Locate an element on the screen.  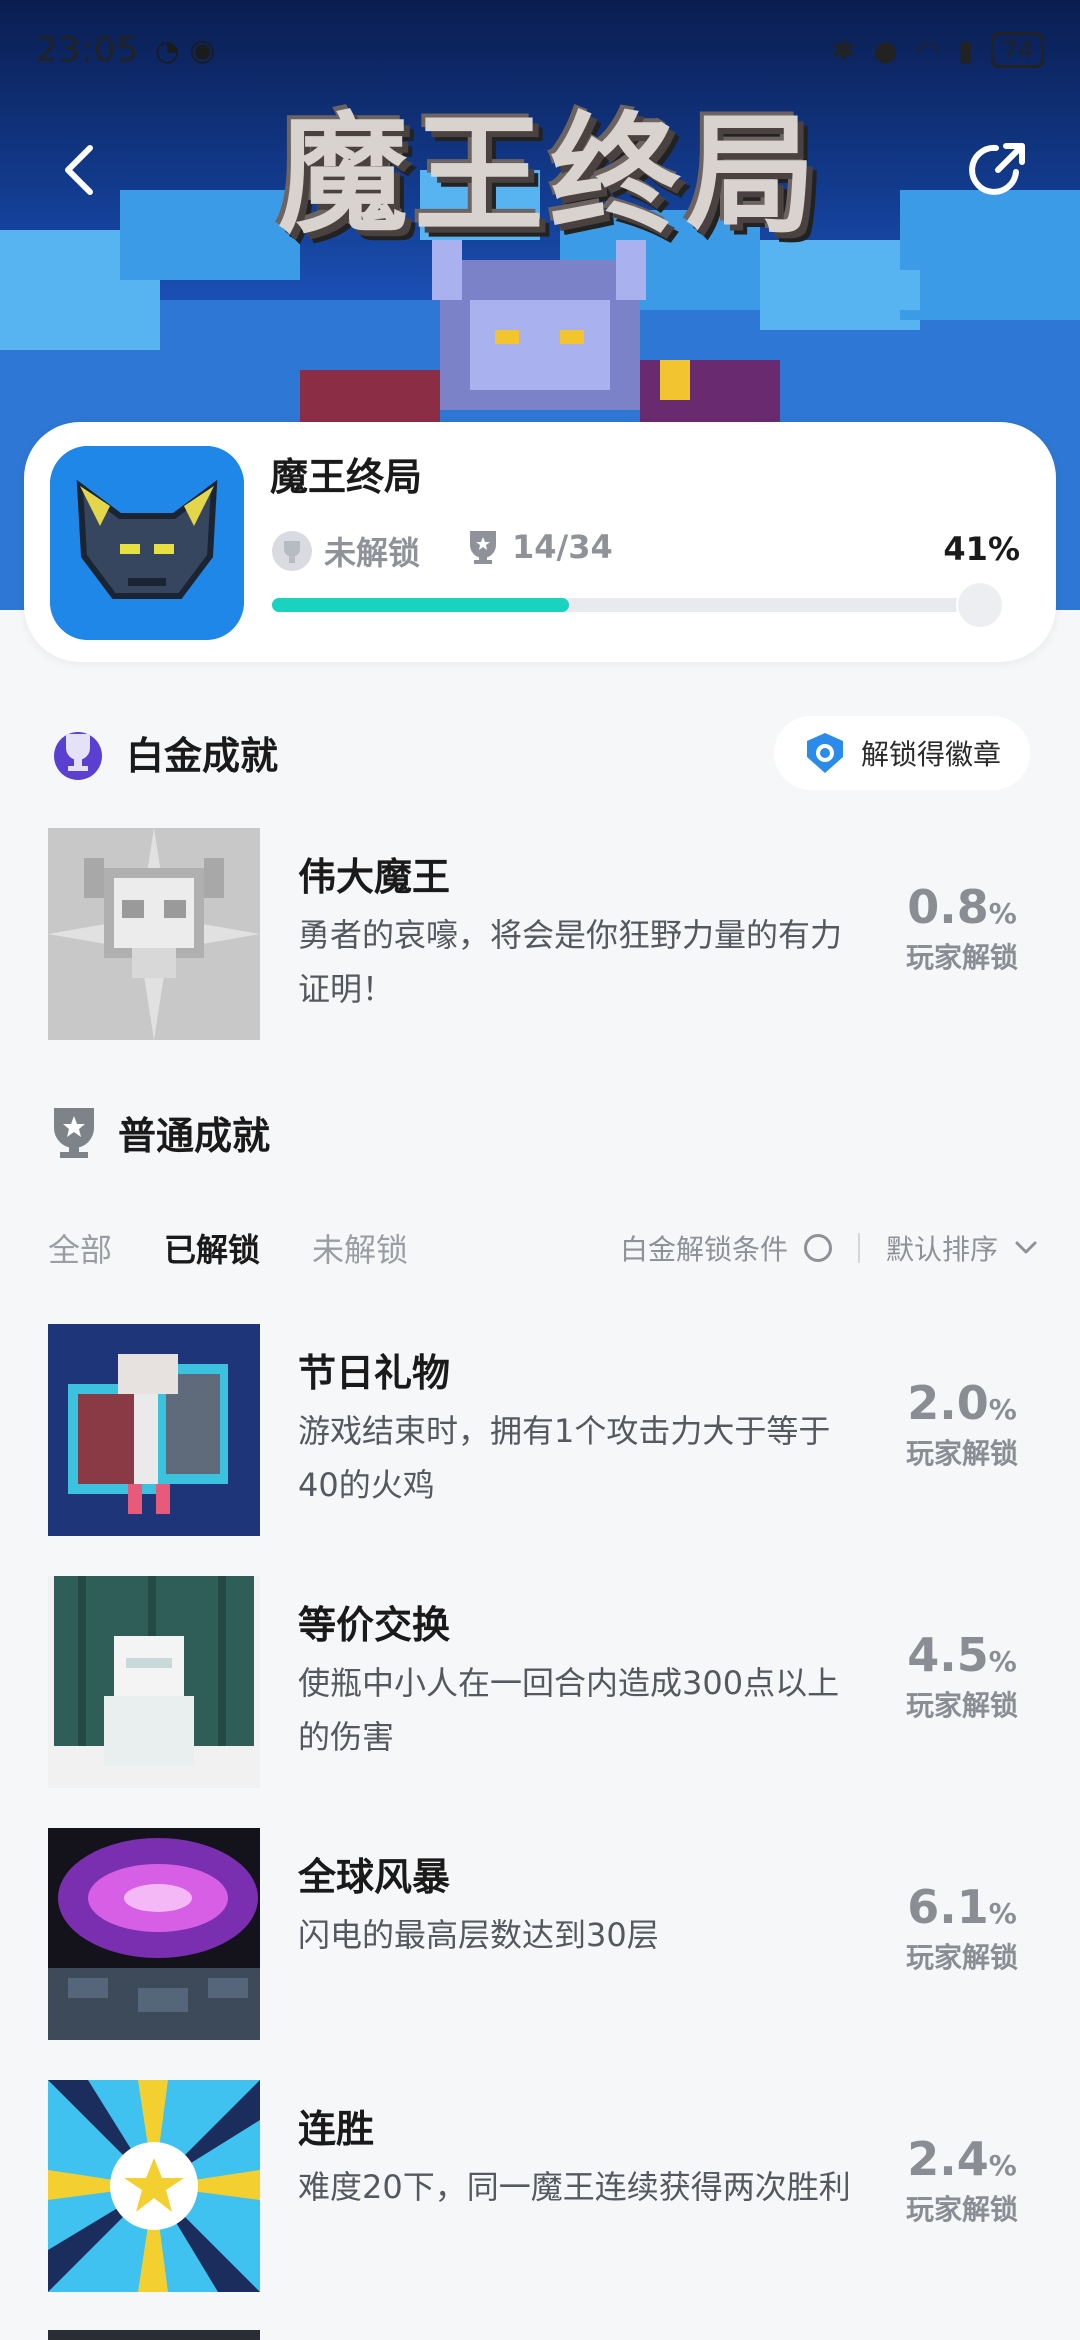
achievement-row: 节日礼物 游戏结束时，拥有1个攻击力大于等于40的火鸡 2.0% 玩家解锁 is located at coordinates (540, 1431).